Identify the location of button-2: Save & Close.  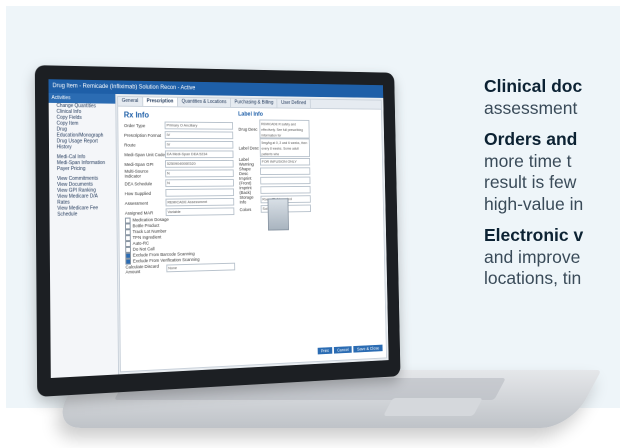
(368, 349).